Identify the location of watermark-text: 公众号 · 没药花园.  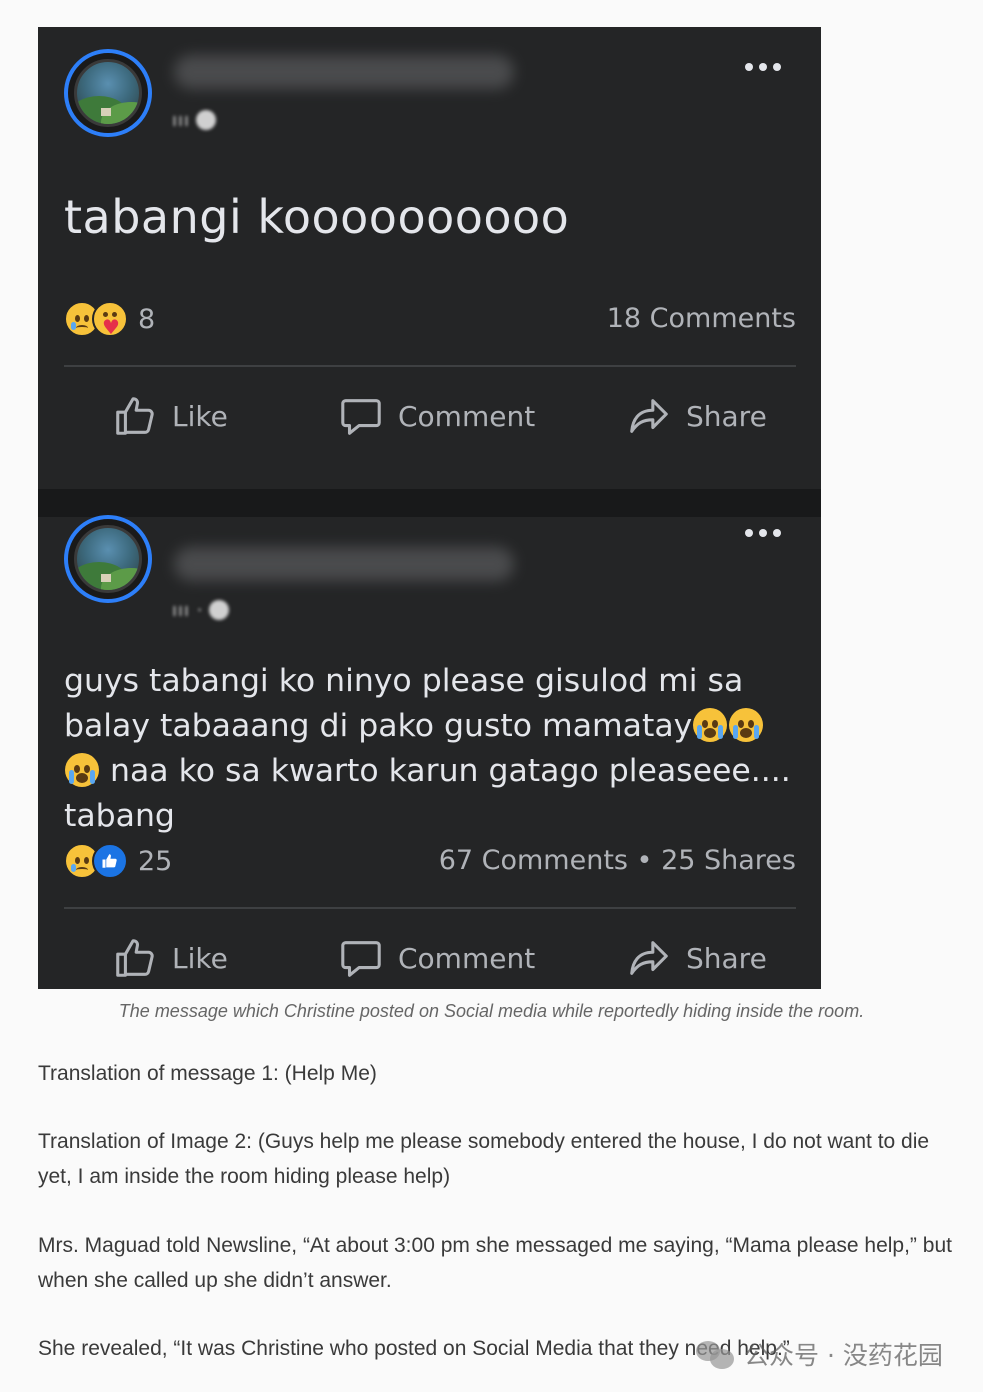
(843, 1355).